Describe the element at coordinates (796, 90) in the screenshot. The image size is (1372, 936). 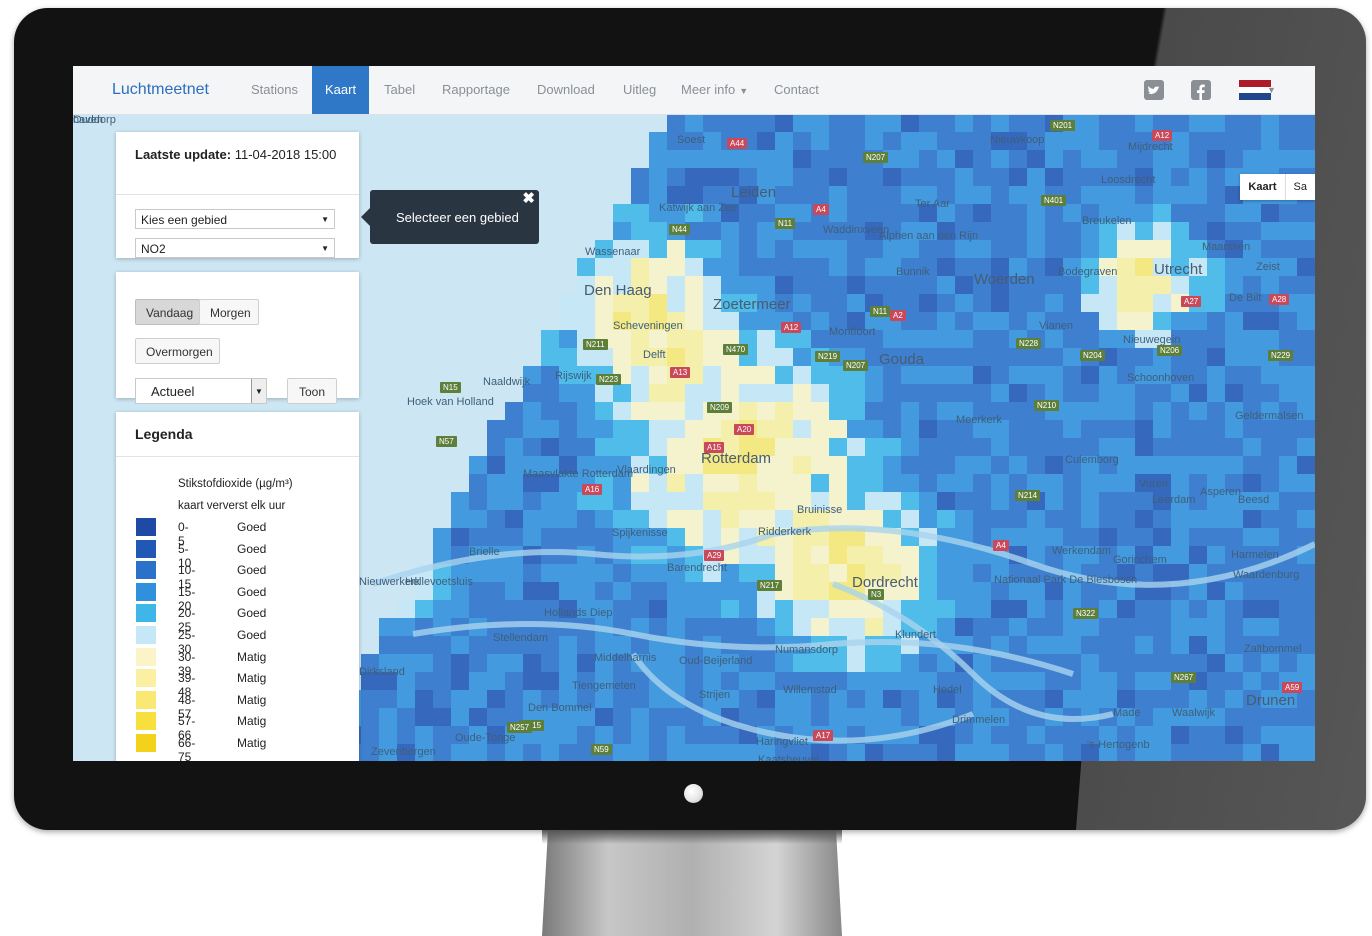
I see `nav-contact: Contact` at that location.